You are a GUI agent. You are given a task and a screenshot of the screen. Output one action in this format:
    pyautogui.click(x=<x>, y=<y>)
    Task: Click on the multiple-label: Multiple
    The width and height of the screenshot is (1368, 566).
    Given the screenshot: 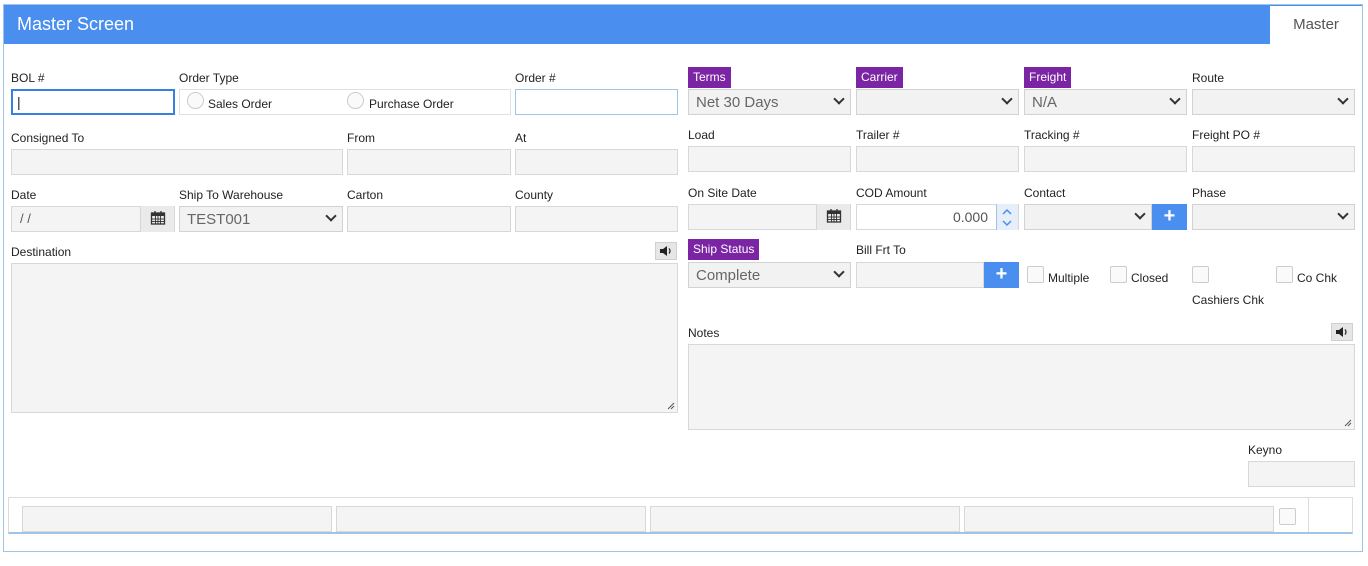 What is the action you would take?
    pyautogui.click(x=1069, y=278)
    